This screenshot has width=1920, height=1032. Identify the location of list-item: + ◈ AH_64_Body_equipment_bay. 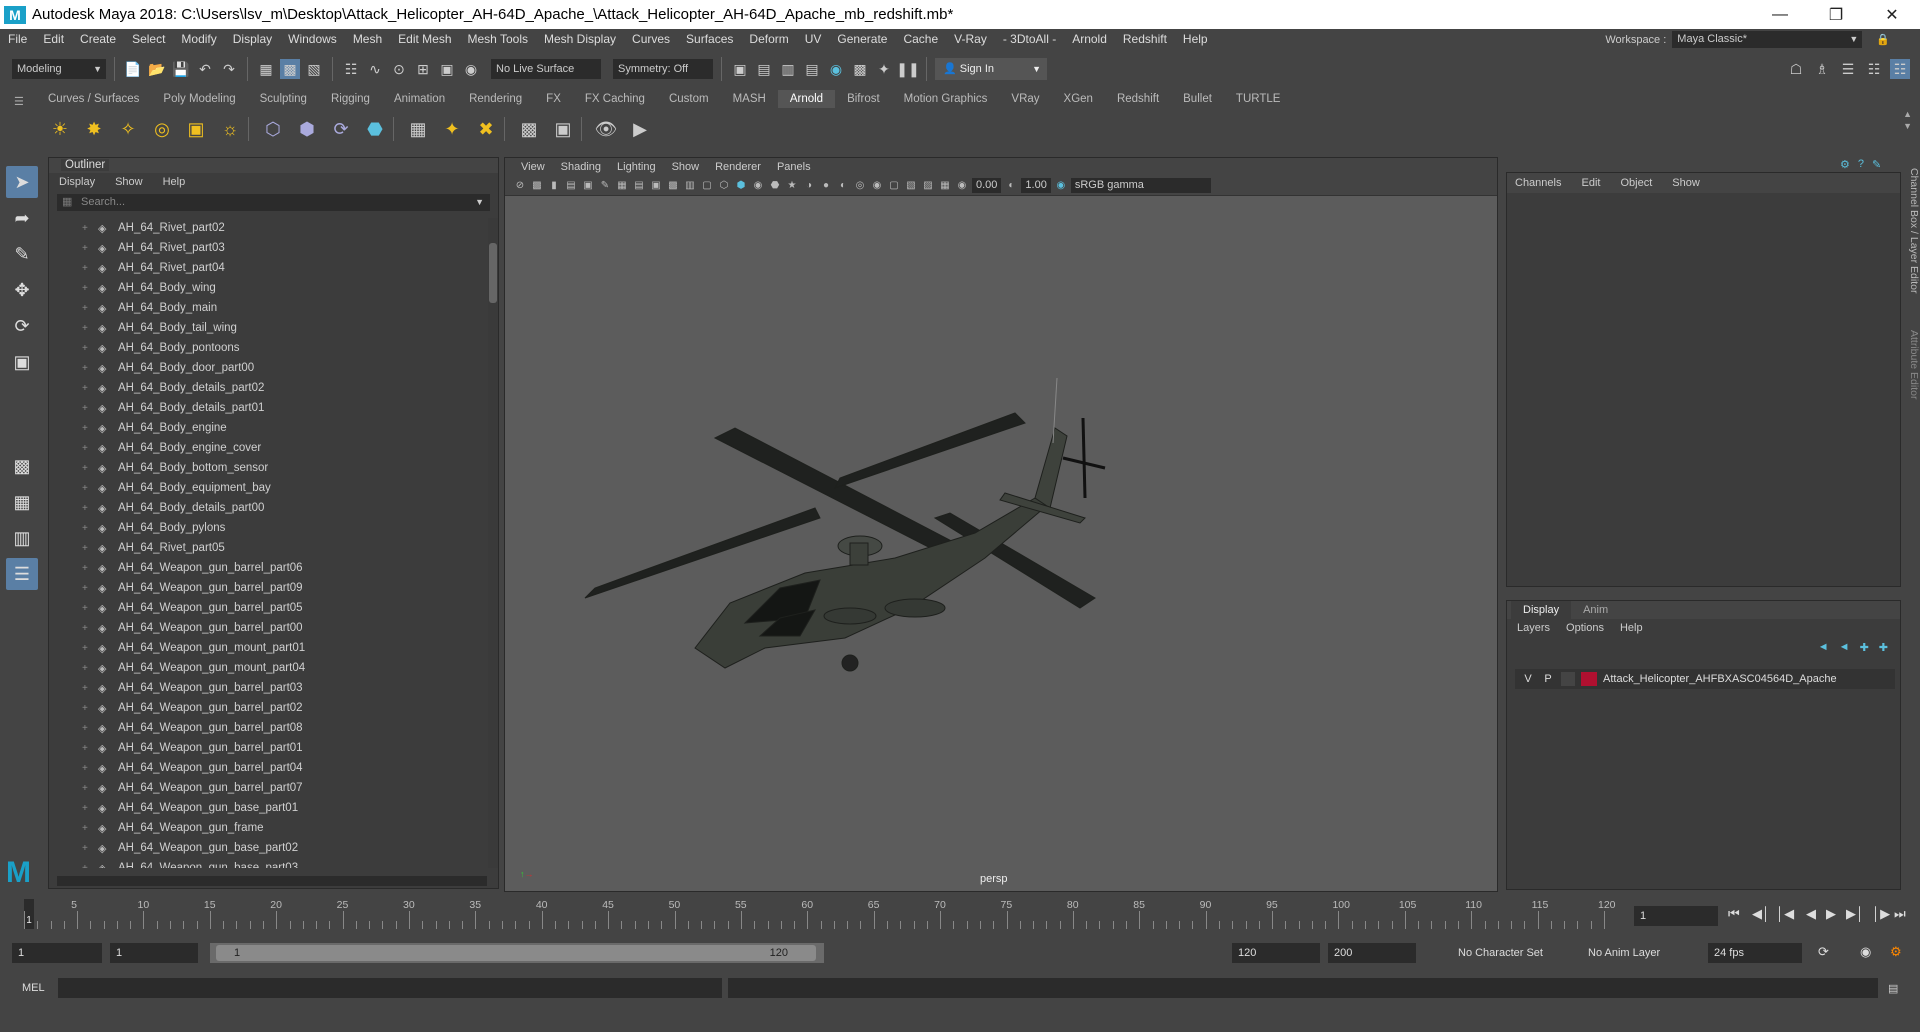
(269, 488).